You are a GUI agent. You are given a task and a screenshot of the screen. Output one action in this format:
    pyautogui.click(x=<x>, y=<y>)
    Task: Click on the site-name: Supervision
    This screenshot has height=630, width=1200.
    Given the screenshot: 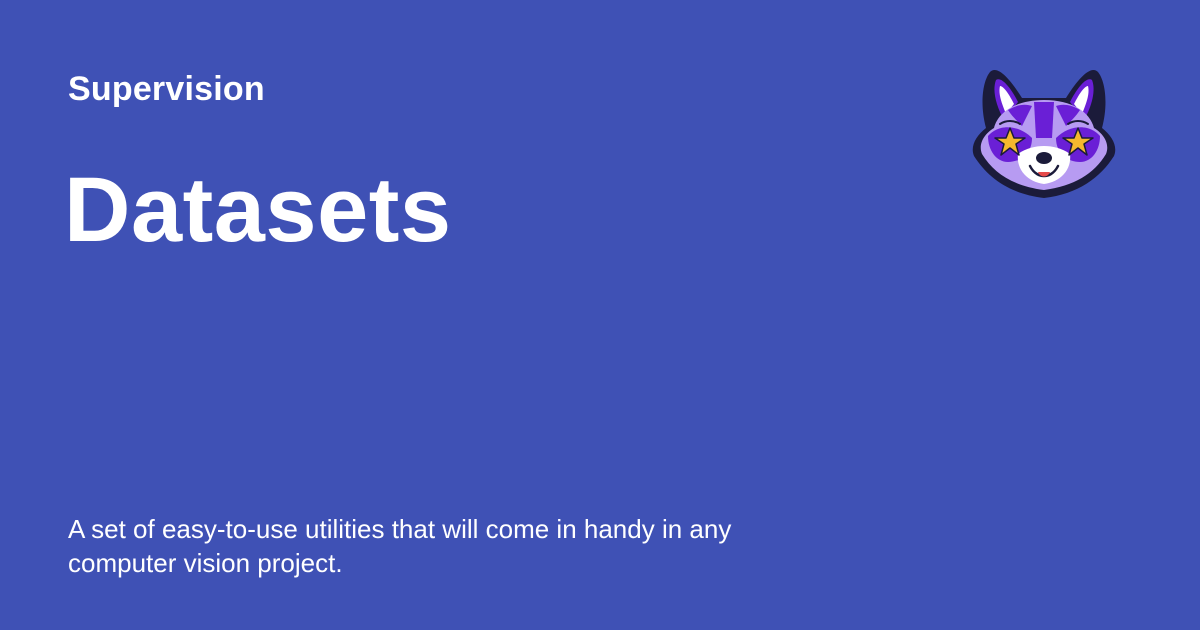 What is the action you would take?
    pyautogui.click(x=166, y=89)
    